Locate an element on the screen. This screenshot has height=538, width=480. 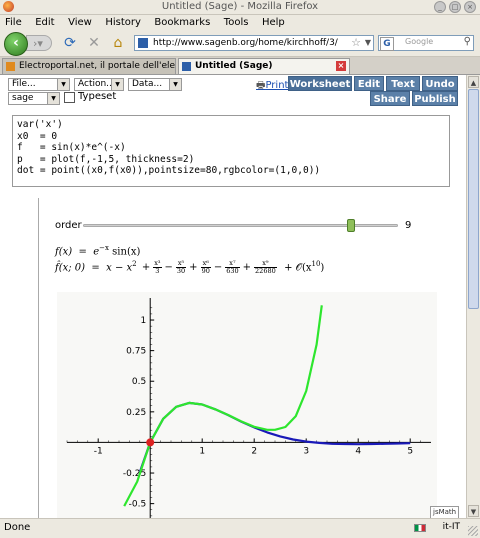
publish-button: Publish is located at coordinates (435, 98).